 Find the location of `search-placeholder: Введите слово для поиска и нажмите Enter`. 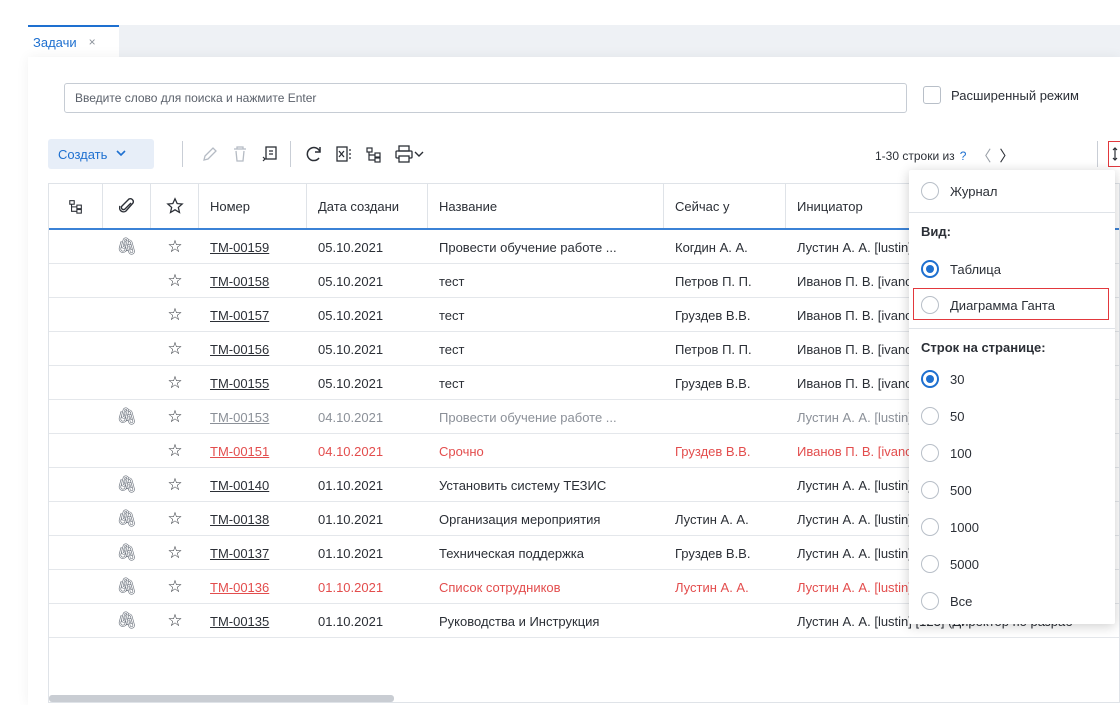

search-placeholder: Введите слово для поиска и нажмите Enter is located at coordinates (196, 98).